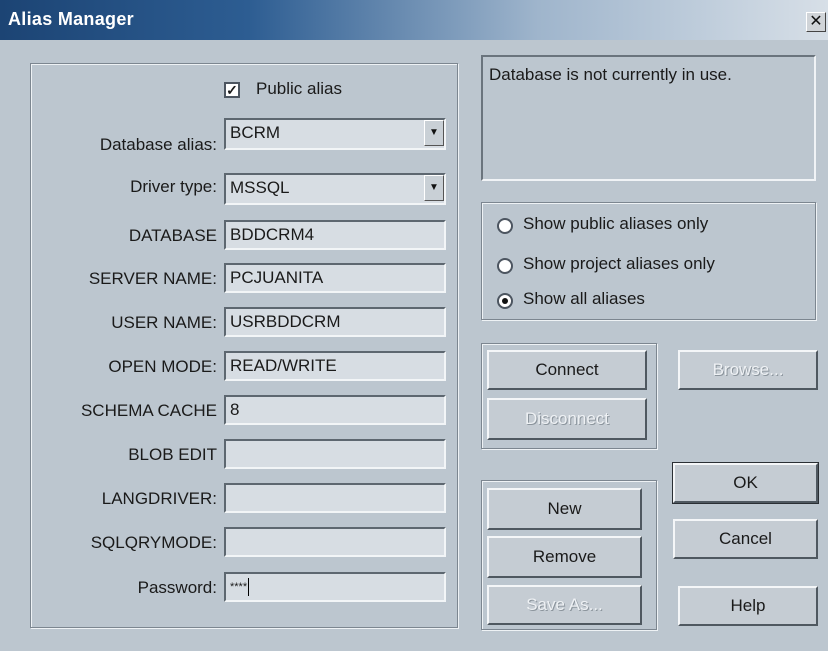 The width and height of the screenshot is (828, 651). What do you see at coordinates (567, 419) in the screenshot?
I see `disconnect-button: Disconnect` at bounding box center [567, 419].